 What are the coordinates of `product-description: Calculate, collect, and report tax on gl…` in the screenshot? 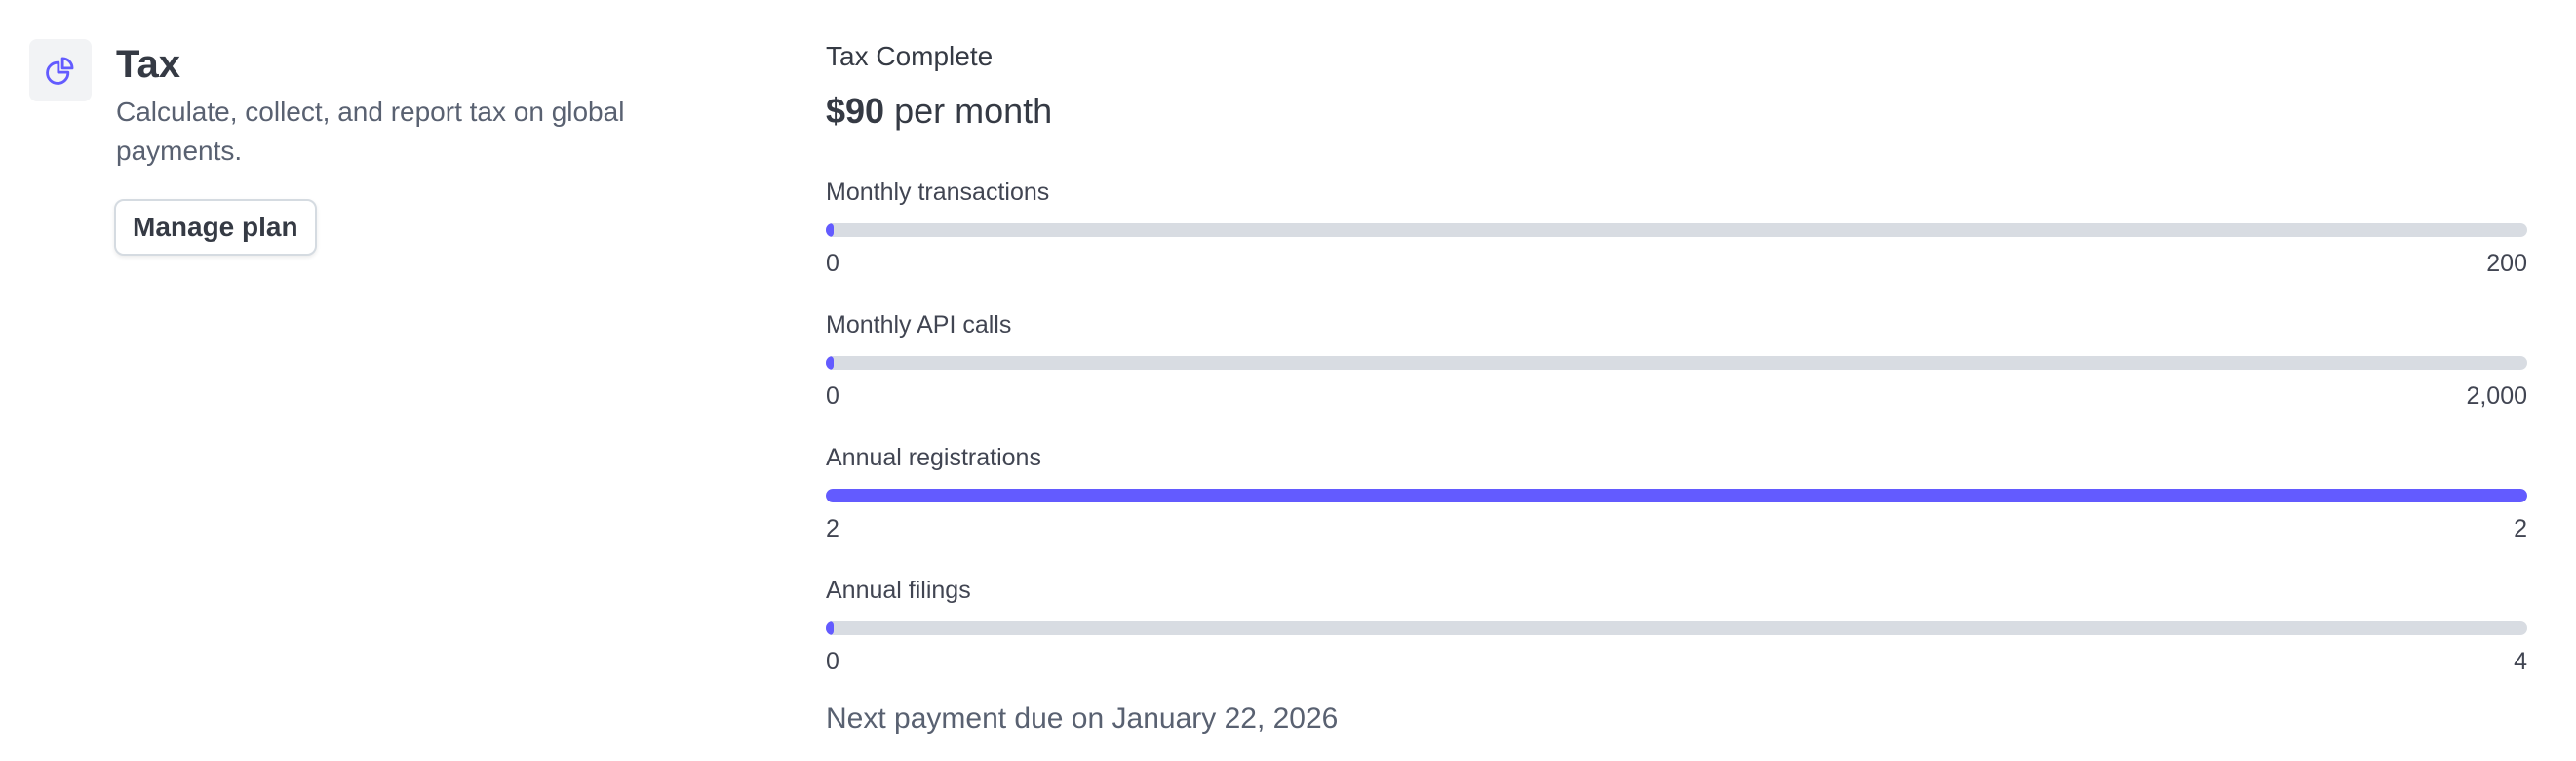 It's located at (370, 131).